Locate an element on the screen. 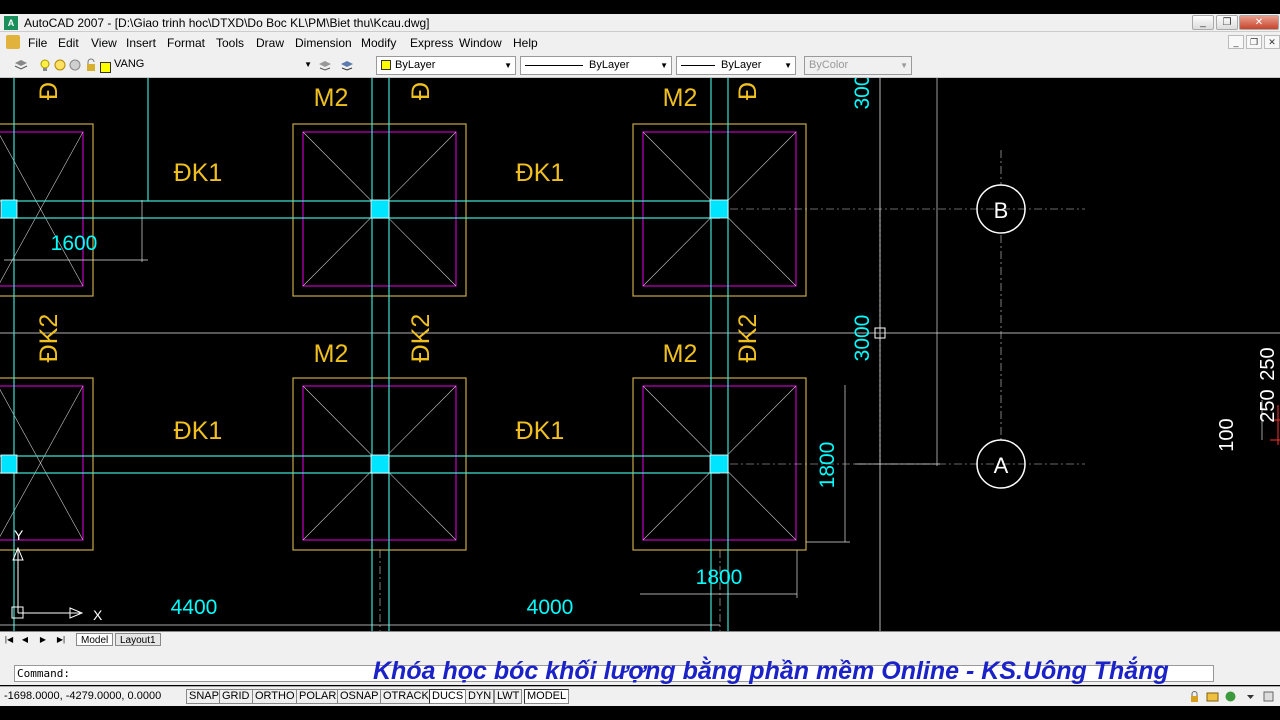  dim-4000: 4000 is located at coordinates (550, 607).